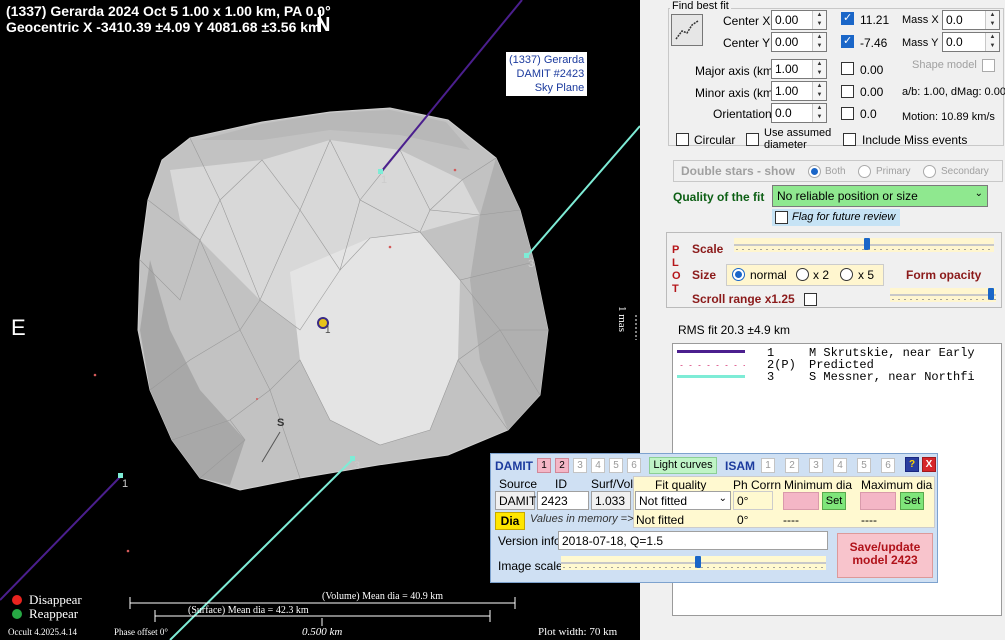 Image resolution: width=1005 pixels, height=640 pixels. I want to click on flag-review-checkbox, so click(781, 217).